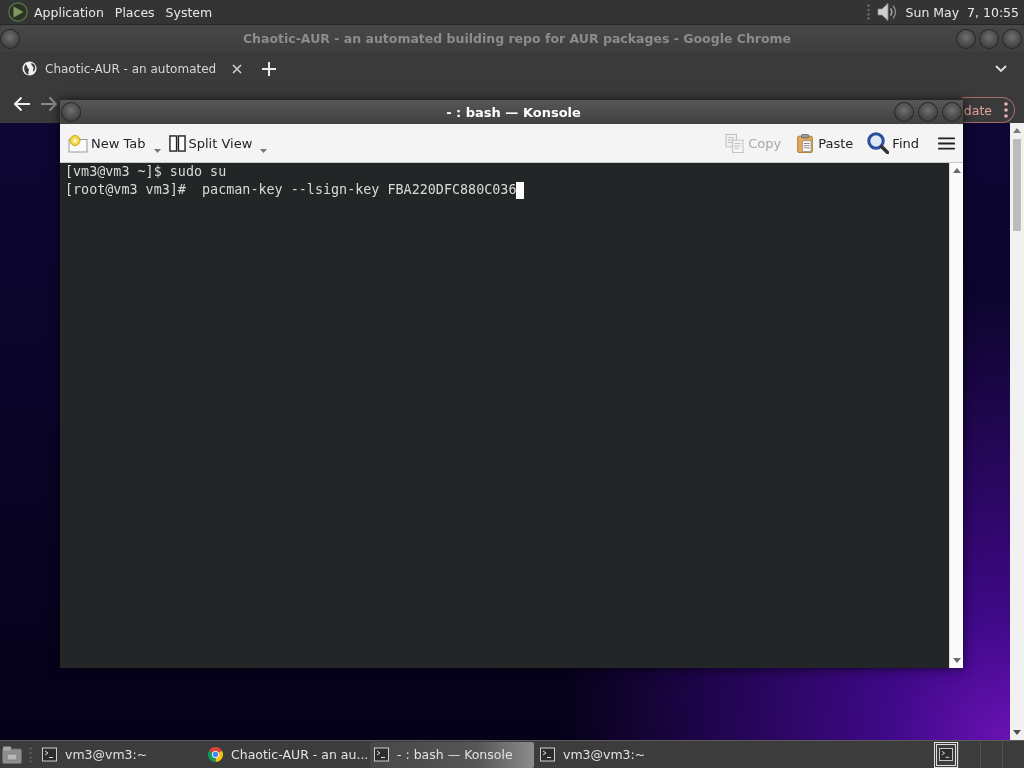  What do you see at coordinates (517, 38) in the screenshot?
I see `window-title: Chaotic-AUR - an automated building repo for AUR packages - Google Chrome` at bounding box center [517, 38].